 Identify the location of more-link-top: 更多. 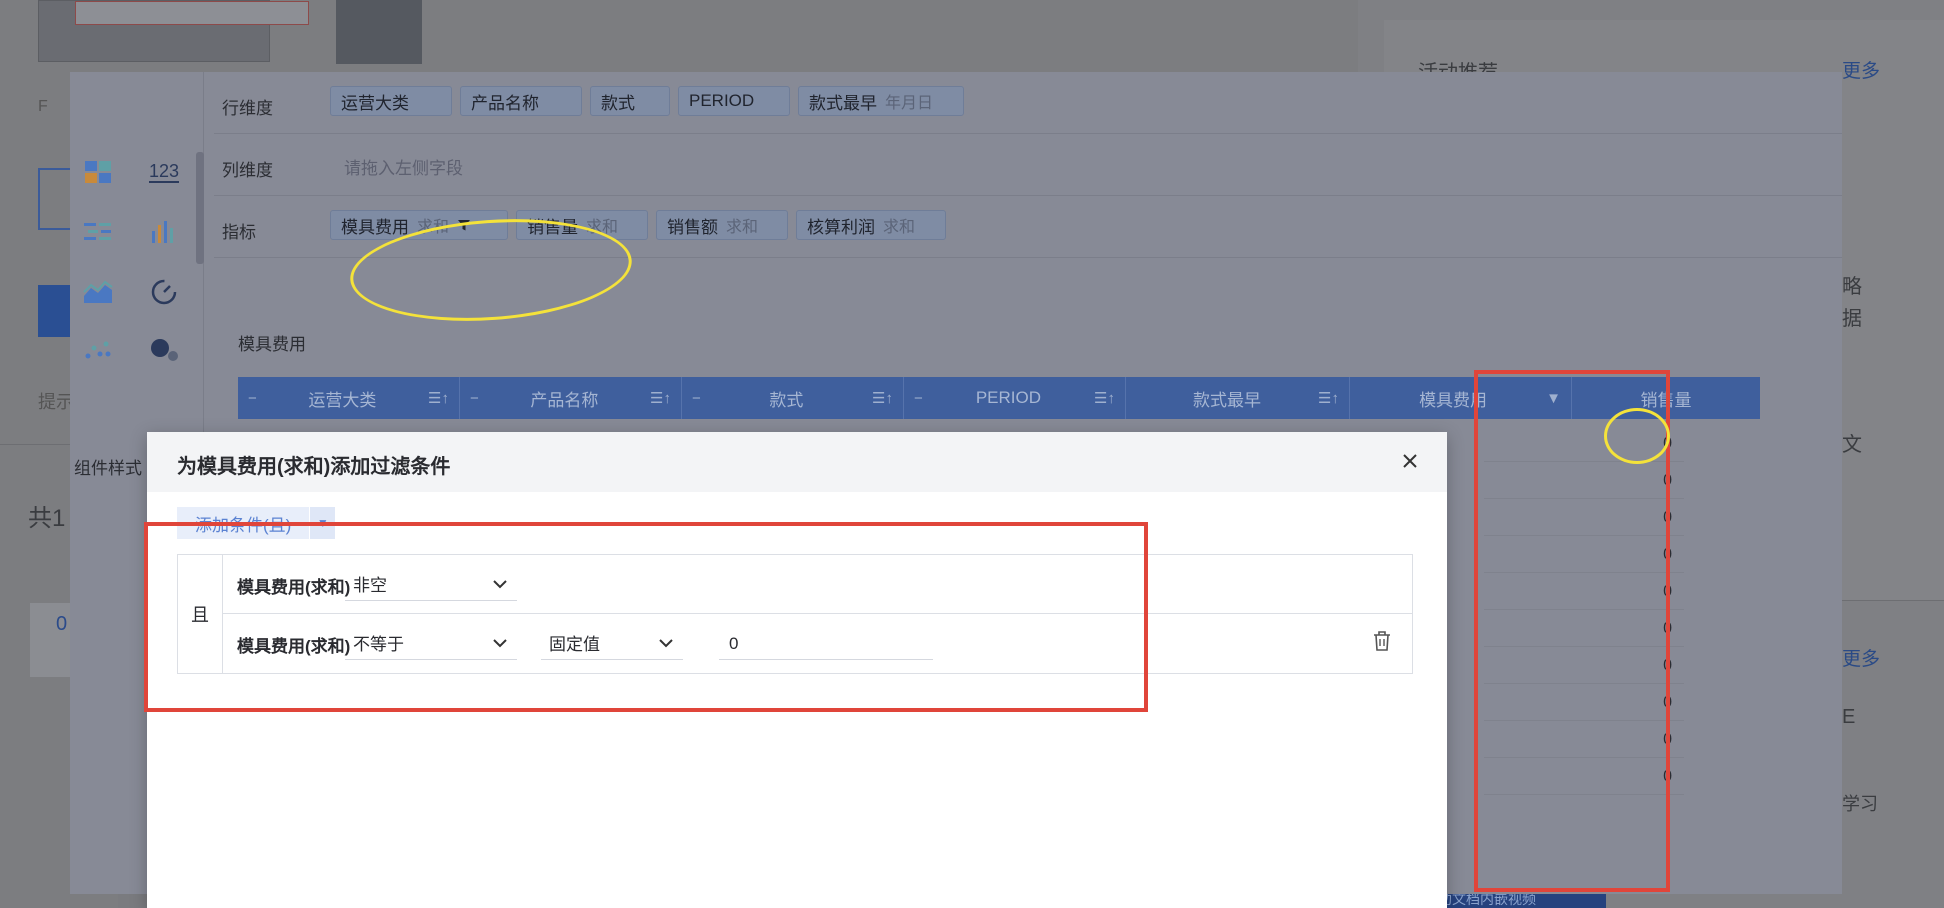
(1861, 69).